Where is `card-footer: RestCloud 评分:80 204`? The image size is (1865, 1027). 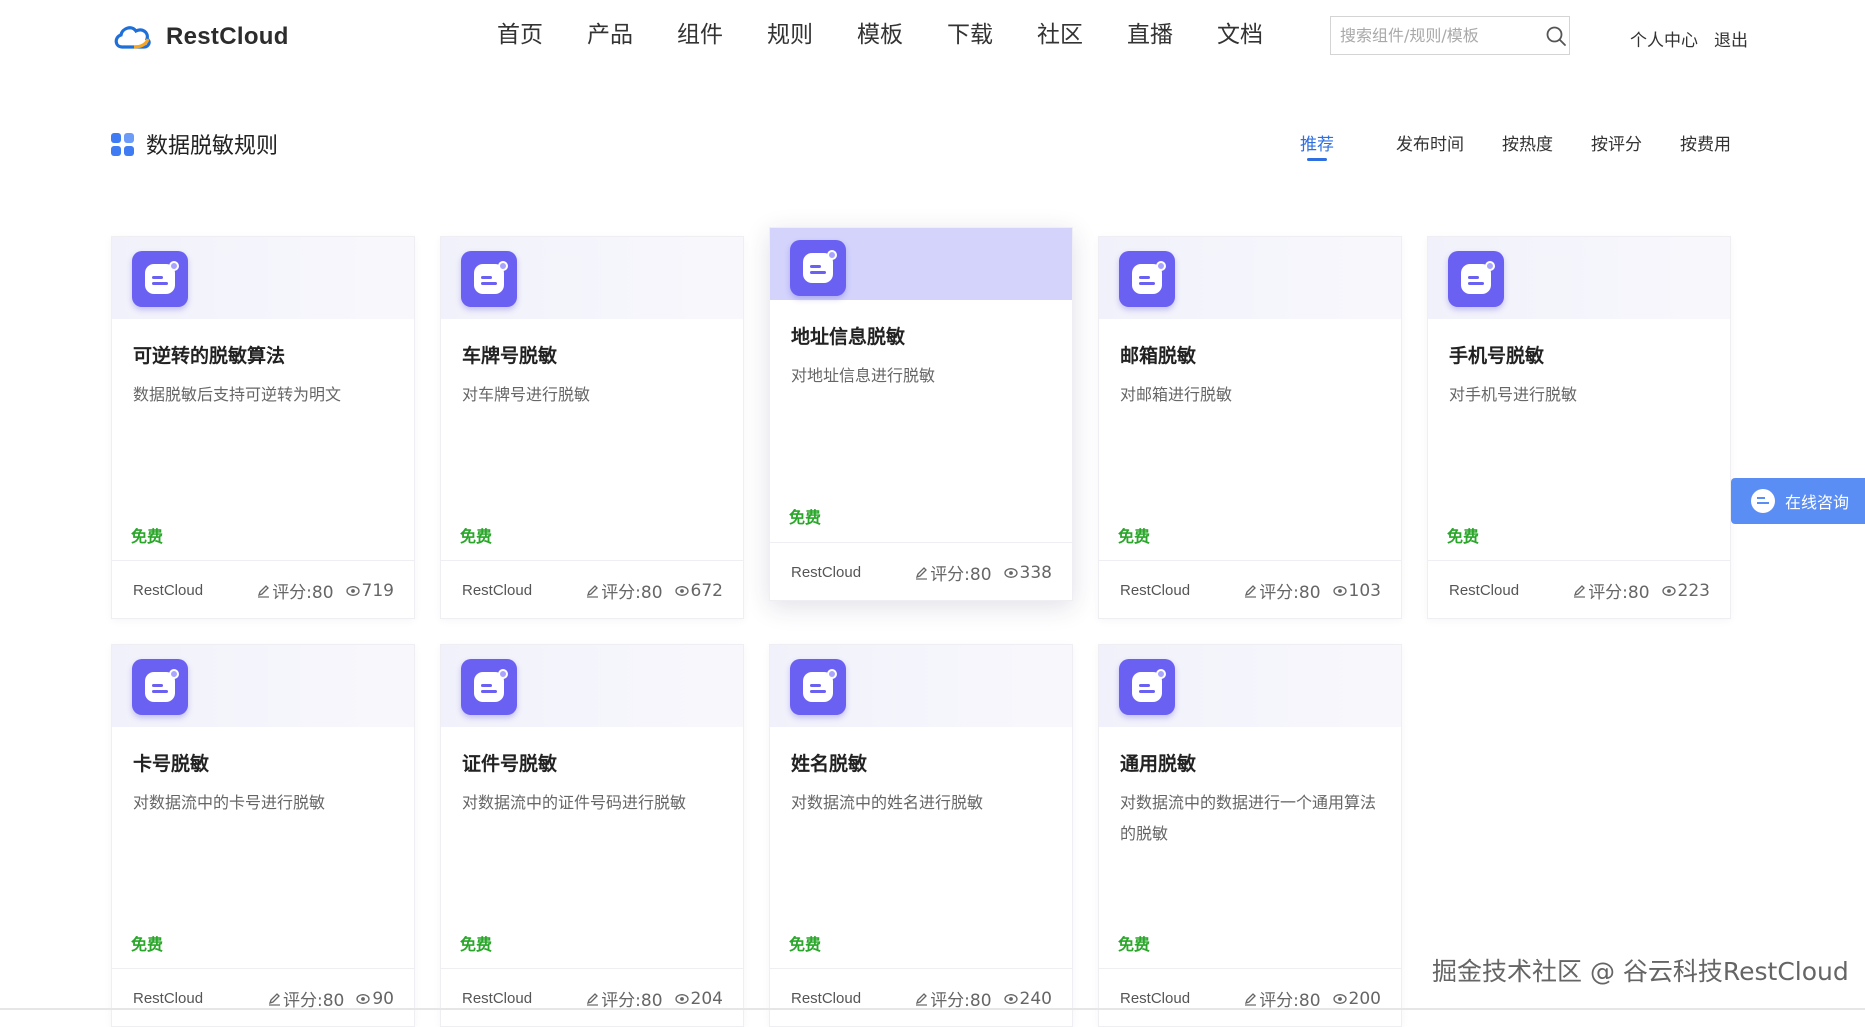
card-footer: RestCloud 评分:80 204 is located at coordinates (592, 997).